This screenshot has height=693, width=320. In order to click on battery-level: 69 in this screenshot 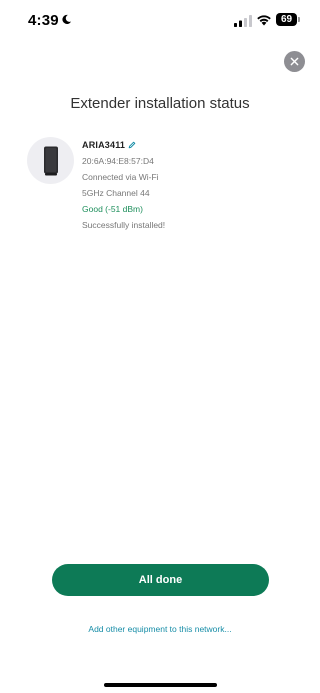, I will do `click(286, 19)`.